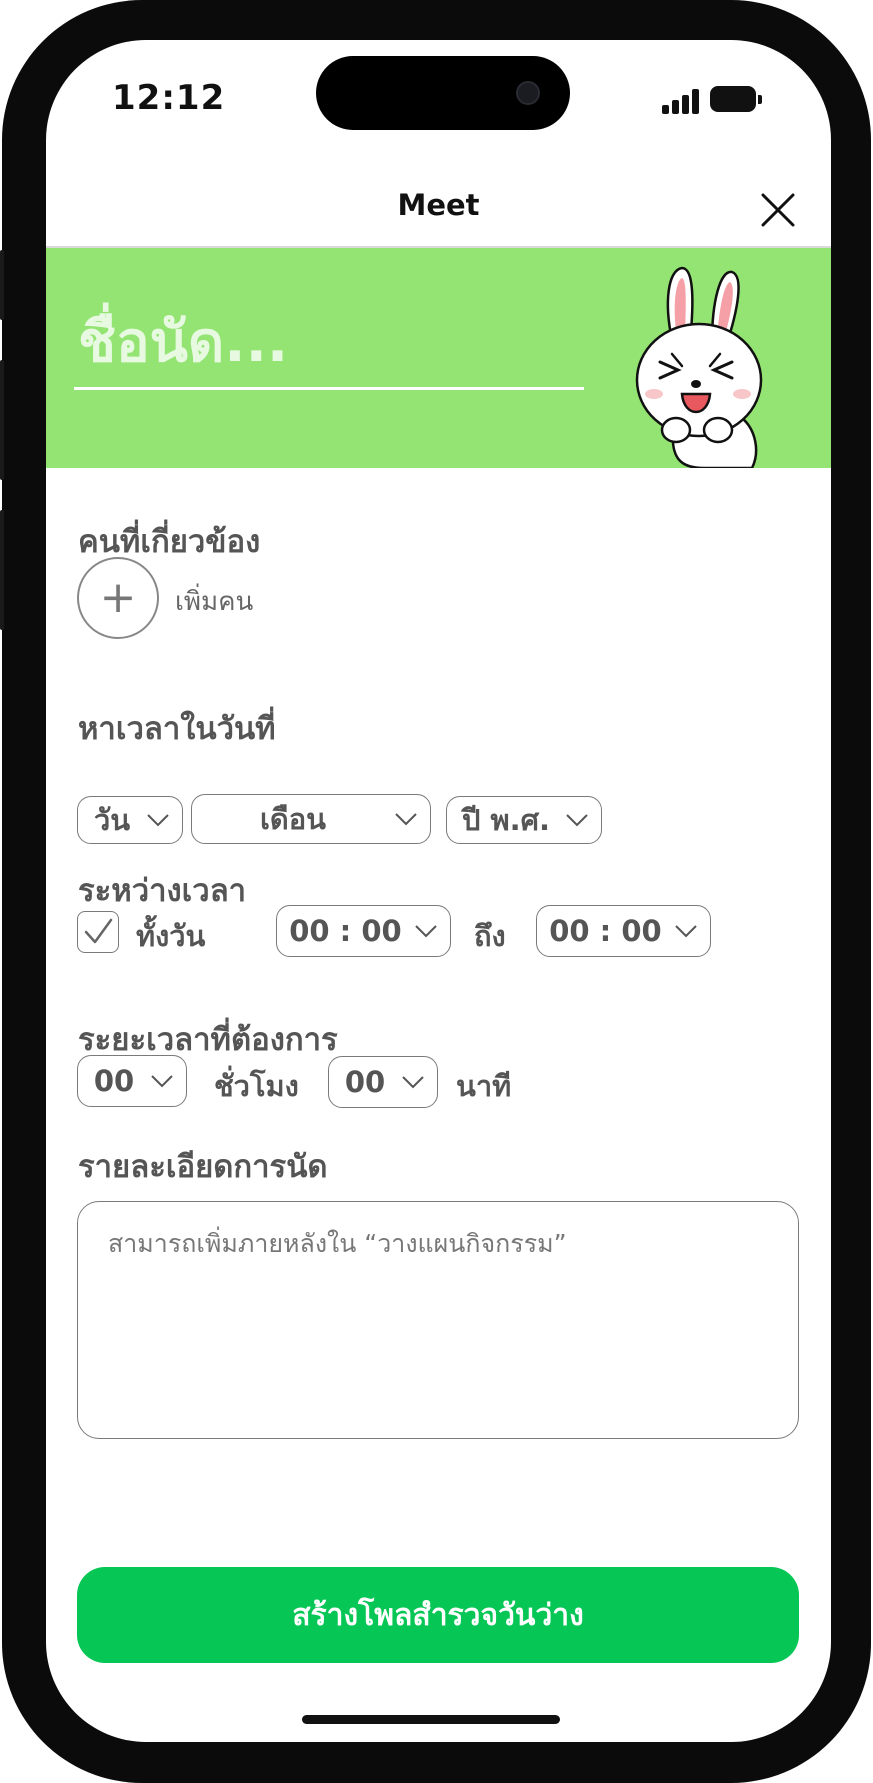 This screenshot has width=873, height=1783. Describe the element at coordinates (528, 93) in the screenshot. I see `camera-icon` at that location.